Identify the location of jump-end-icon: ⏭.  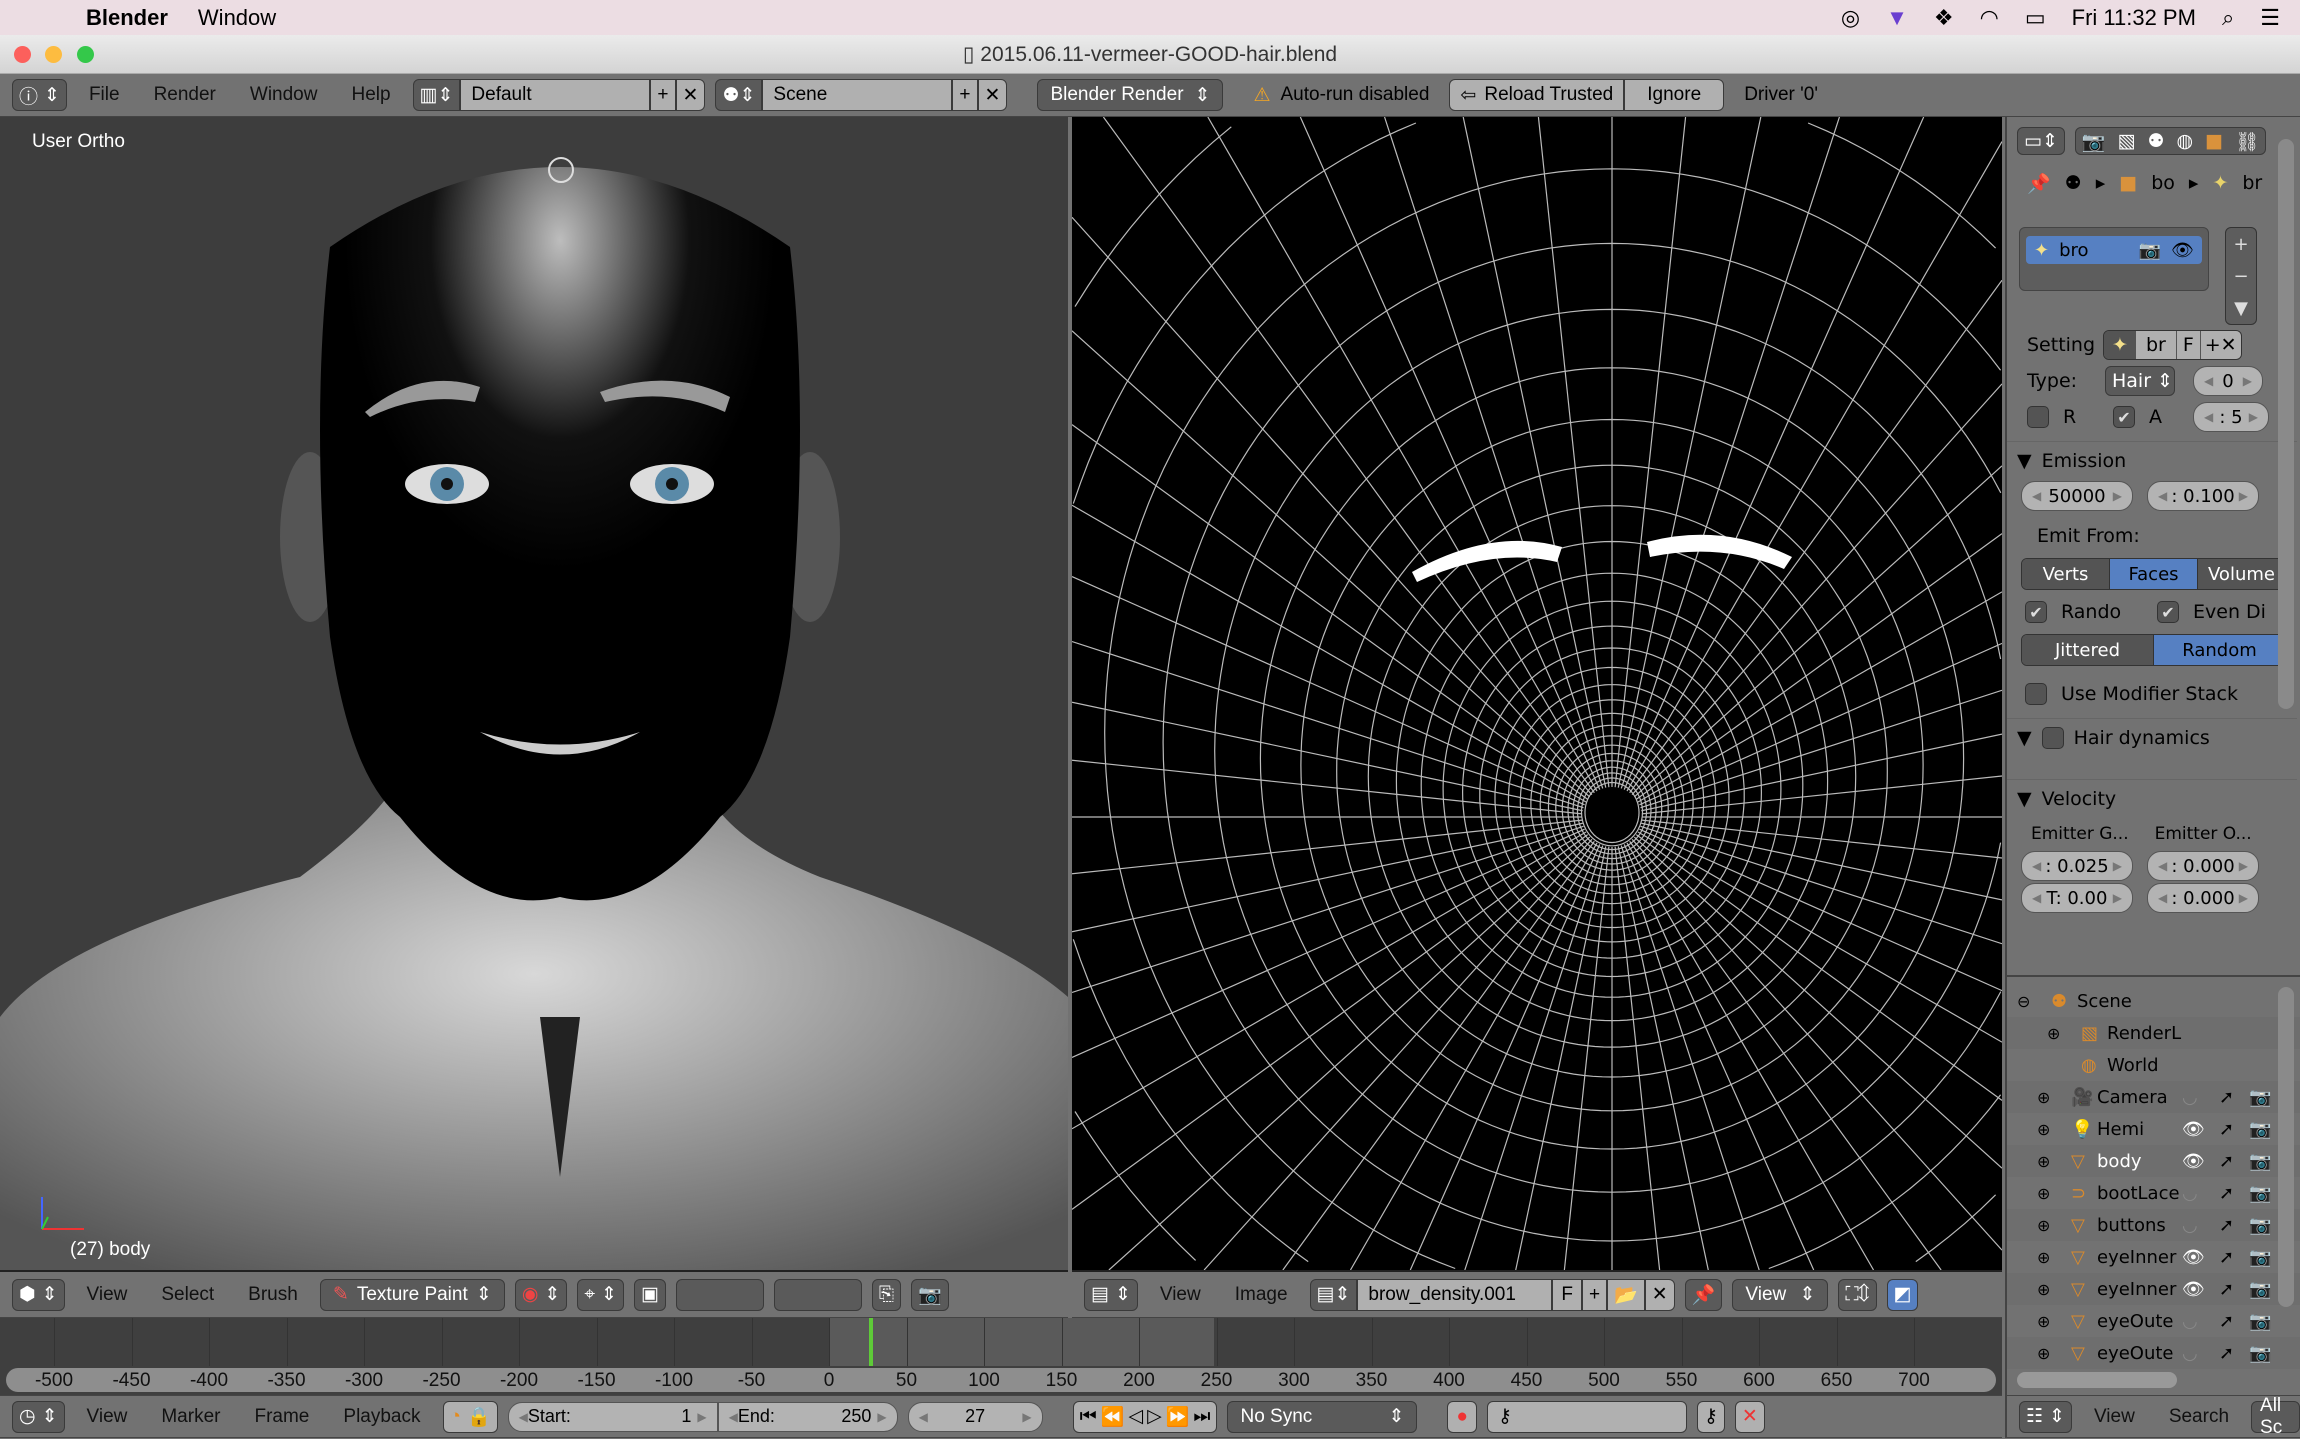
(1201, 1417).